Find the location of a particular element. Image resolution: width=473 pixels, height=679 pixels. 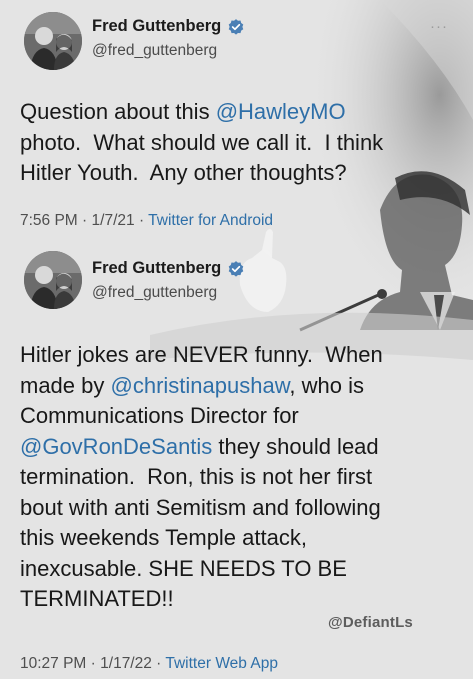

tweet-meta: 10:27 PM · 1/17/22 · Twitter Web App is located at coordinates (149, 664).